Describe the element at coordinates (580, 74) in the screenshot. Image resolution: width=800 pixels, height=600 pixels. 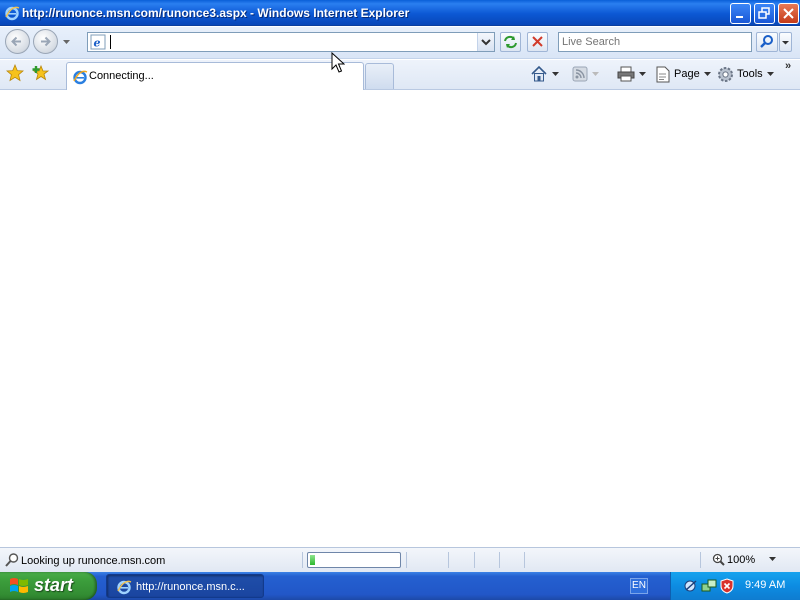
I see `rss-feed-icon` at that location.